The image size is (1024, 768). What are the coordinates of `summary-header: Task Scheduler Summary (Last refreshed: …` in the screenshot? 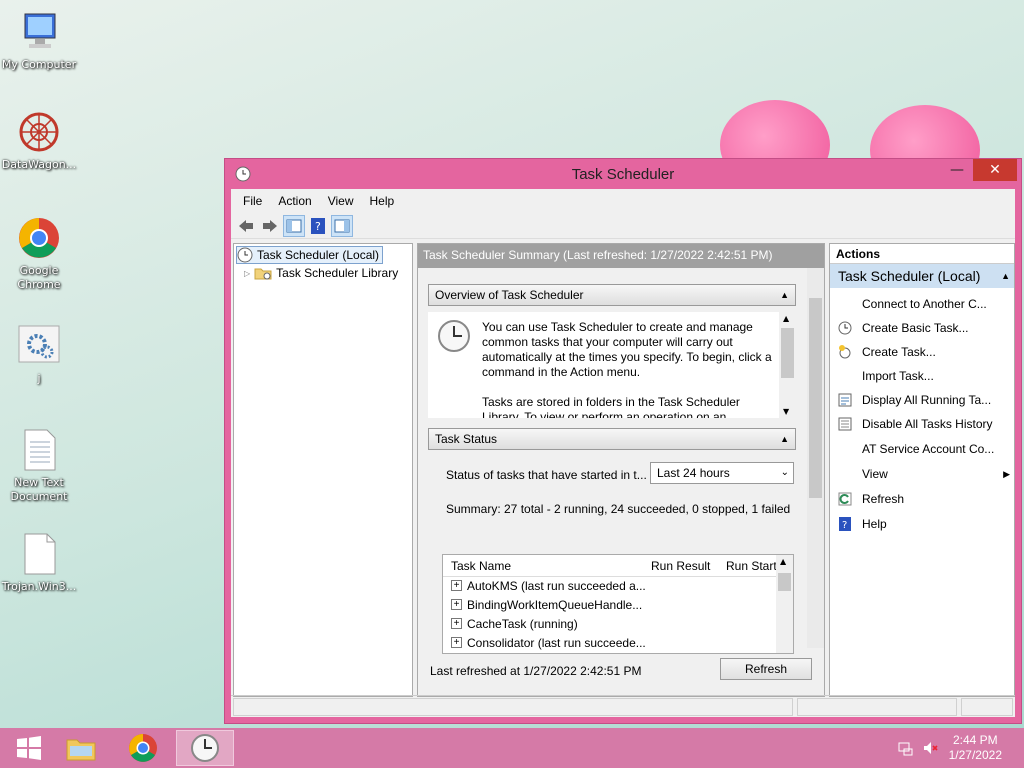 It's located at (621, 256).